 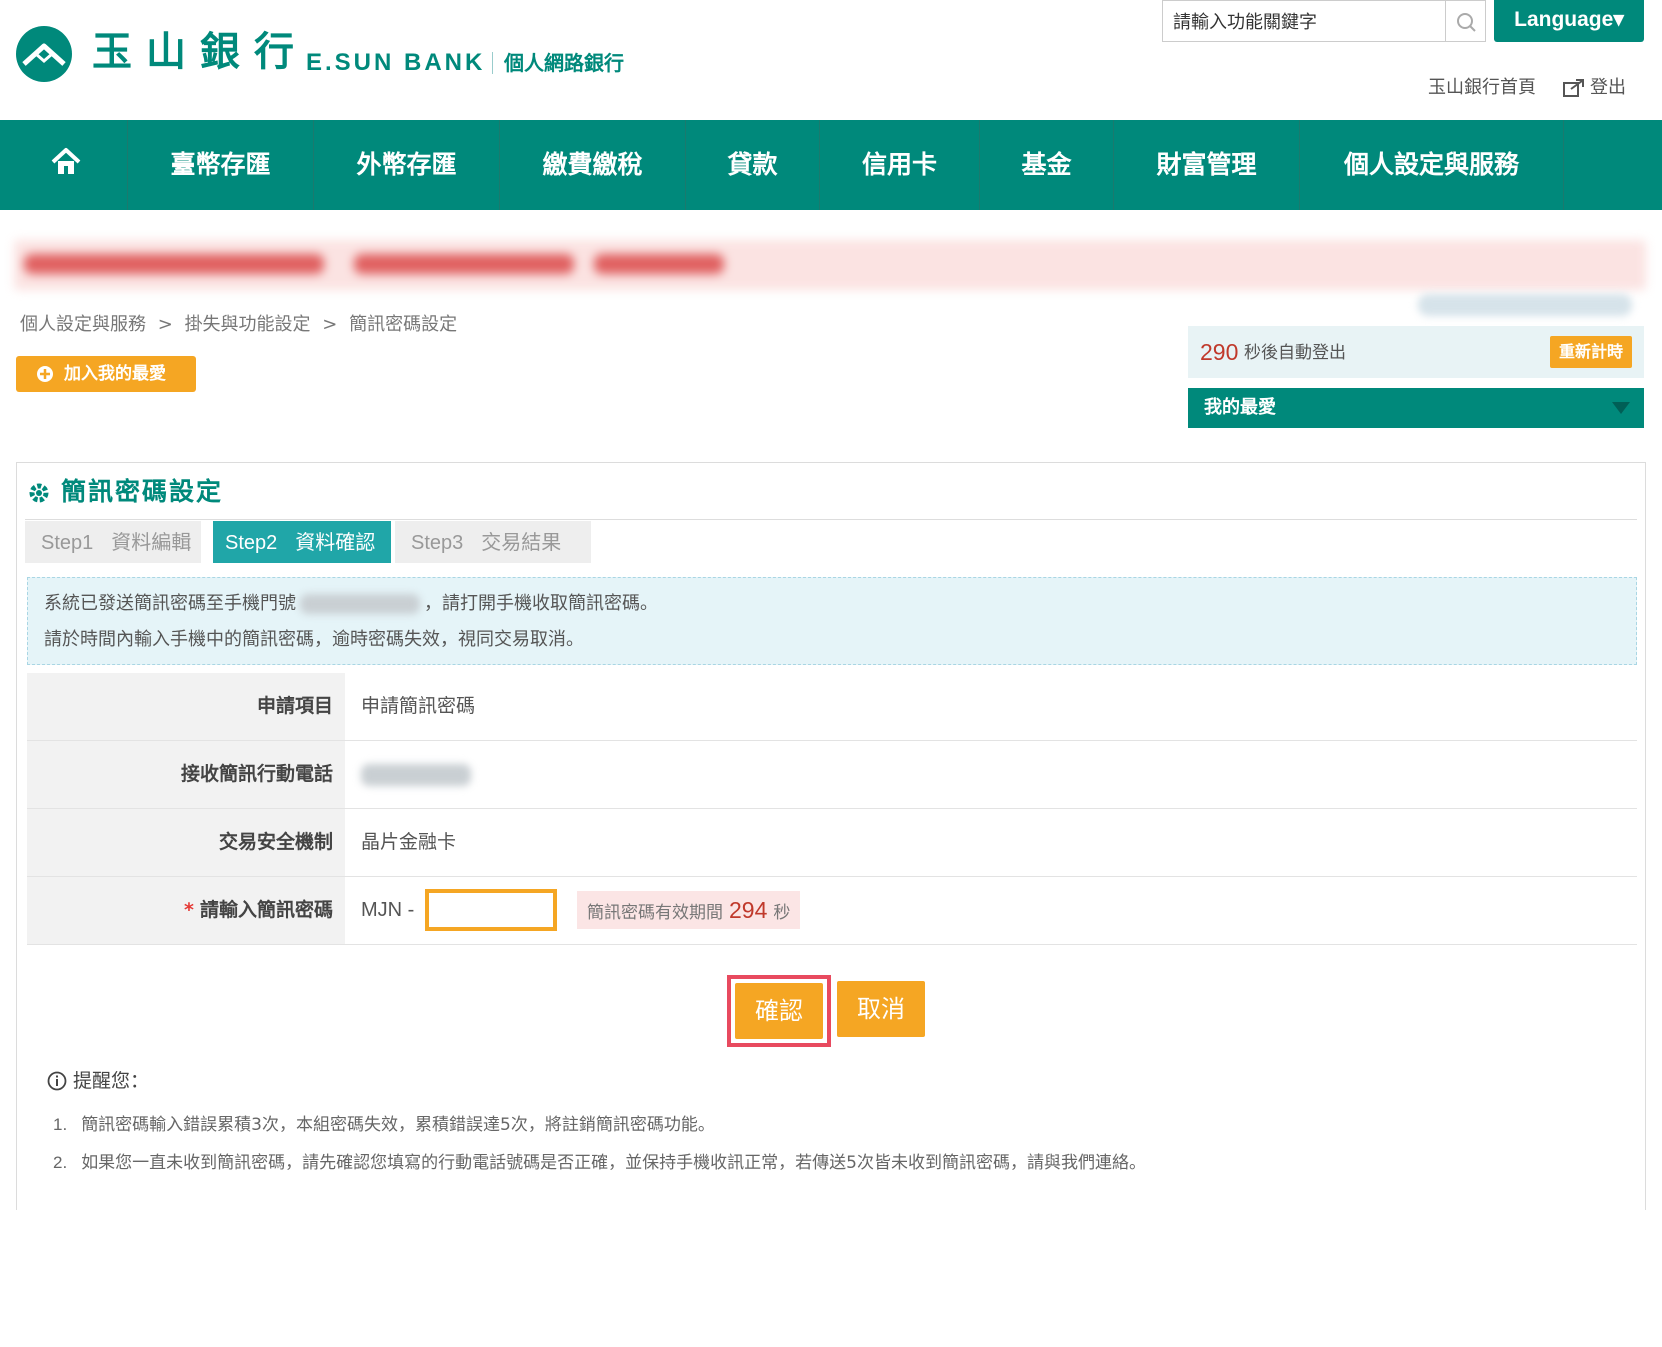 I want to click on otp-validity-text: 簡訊密碼有效期間, so click(x=655, y=913).